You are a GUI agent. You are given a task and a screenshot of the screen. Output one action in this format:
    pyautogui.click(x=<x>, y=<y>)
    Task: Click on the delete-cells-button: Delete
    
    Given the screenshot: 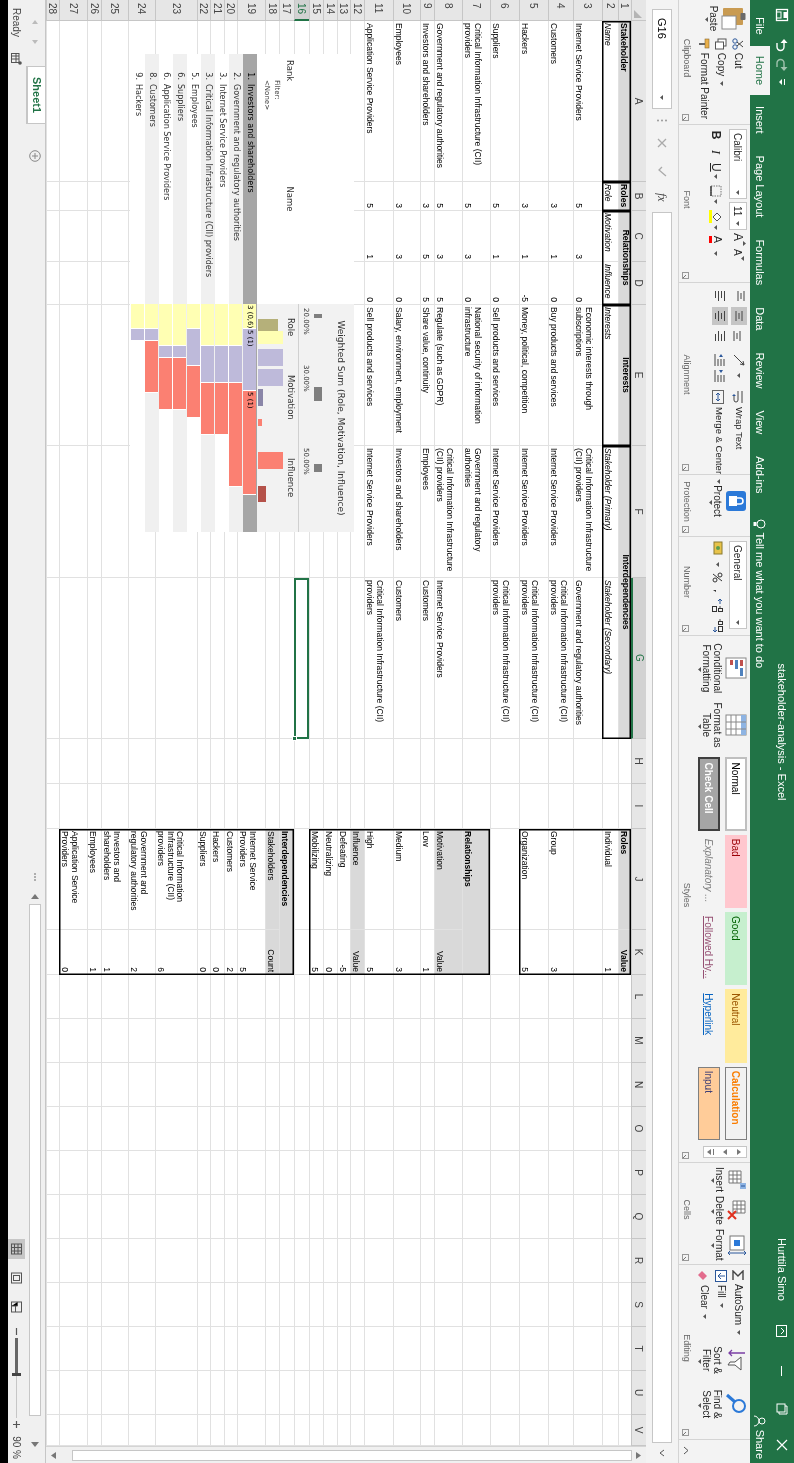 What is the action you would take?
    pyautogui.click(x=729, y=1210)
    